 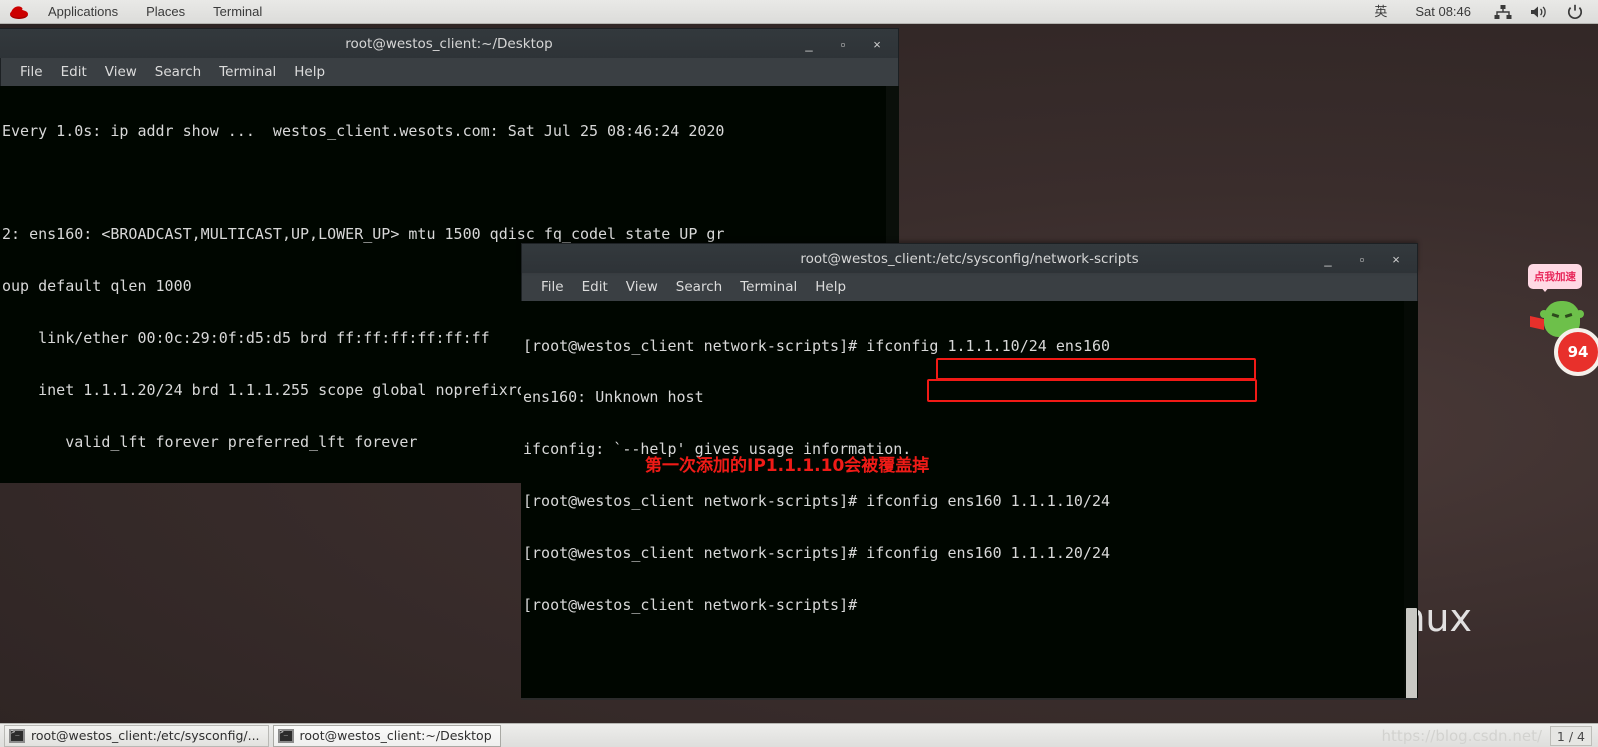 What do you see at coordinates (1555, 279) in the screenshot?
I see `ad-bubble-text: 点我加速` at bounding box center [1555, 279].